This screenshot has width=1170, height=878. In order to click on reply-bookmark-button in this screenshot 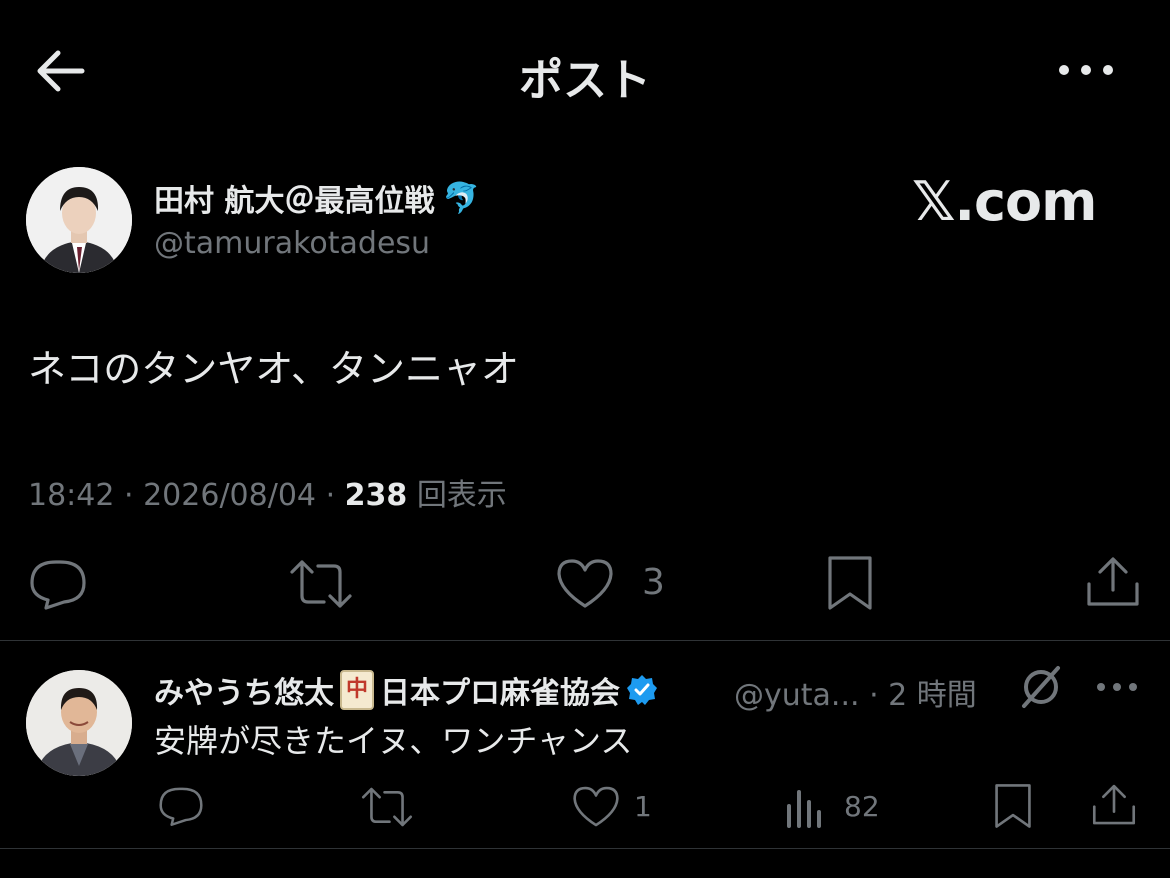, I will do `click(1013, 806)`.